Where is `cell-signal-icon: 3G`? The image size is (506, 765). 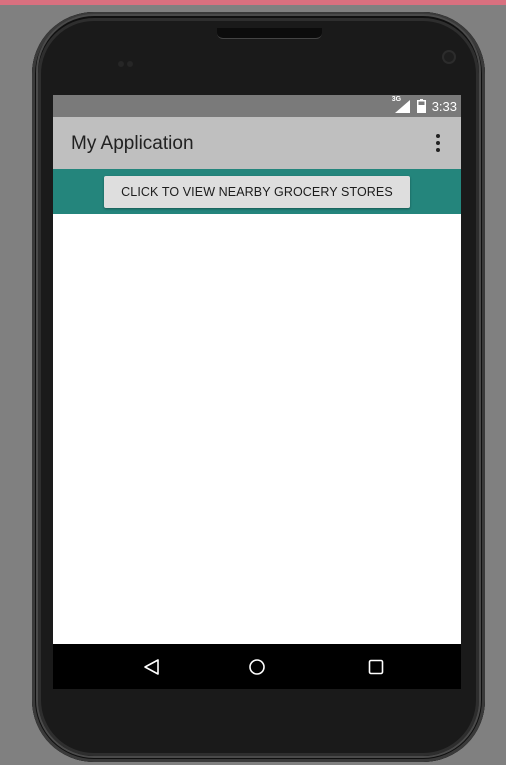 cell-signal-icon: 3G is located at coordinates (401, 104).